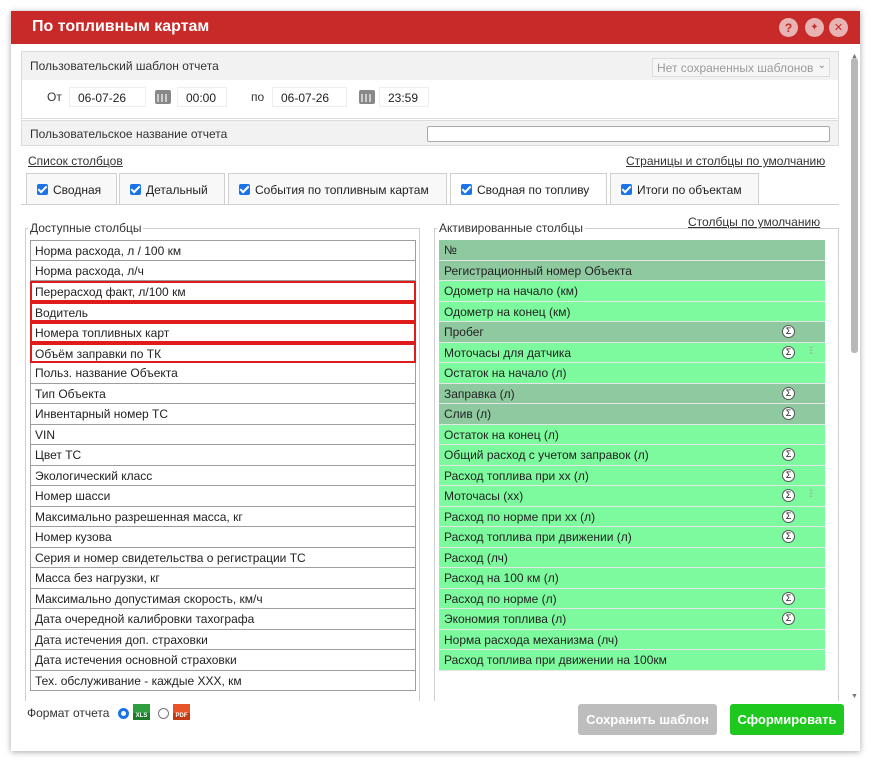 The height and width of the screenshot is (764, 871). Describe the element at coordinates (628, 134) in the screenshot. I see `report-name-input` at that location.